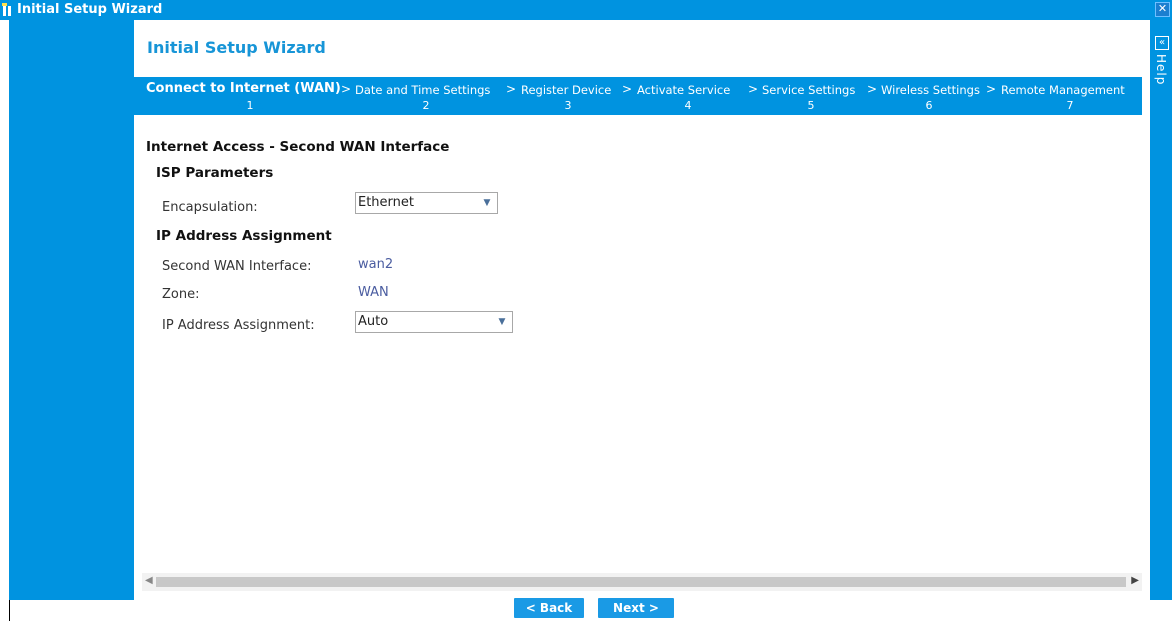  Describe the element at coordinates (684, 90) in the screenshot. I see `step-label: Activate Service` at that location.